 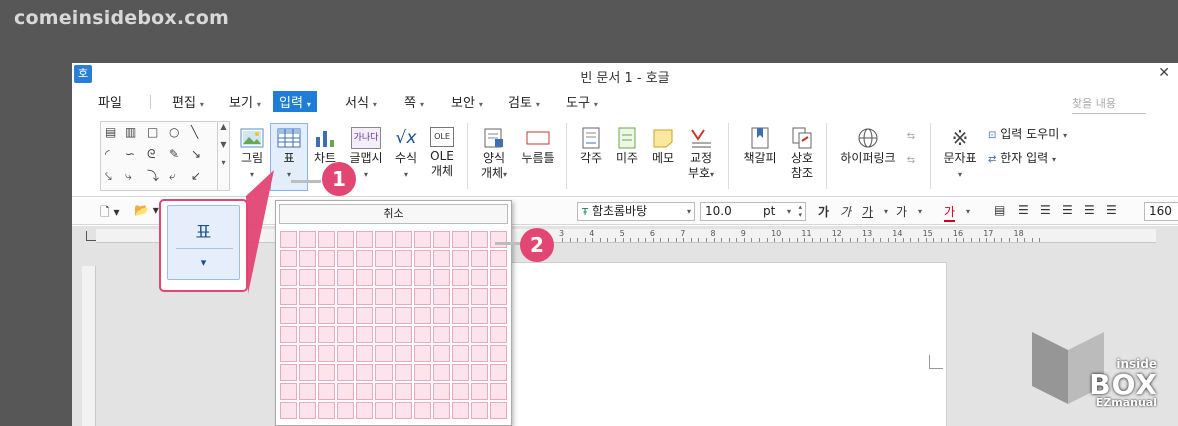 What do you see at coordinates (174, 154) in the screenshot?
I see `pen-icon: ✎` at bounding box center [174, 154].